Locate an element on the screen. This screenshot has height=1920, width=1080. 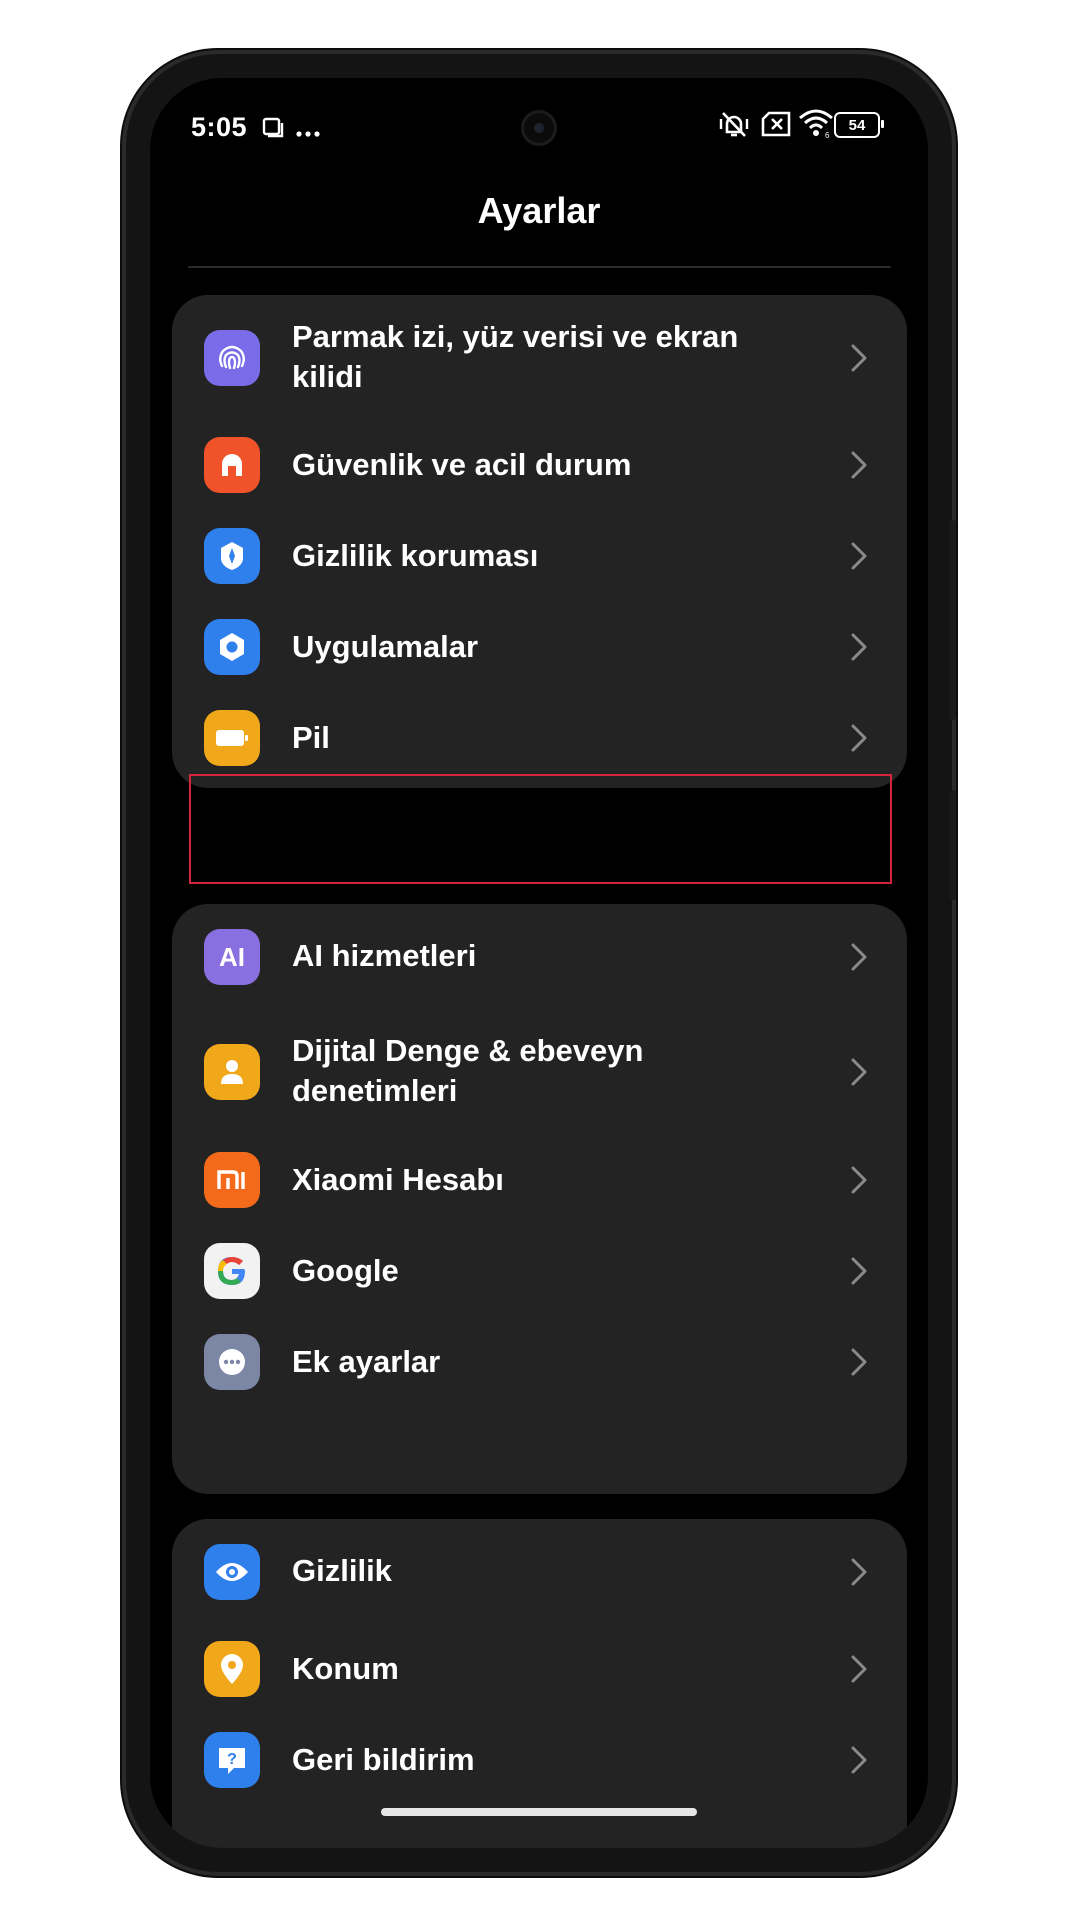
highlight-box-battery is located at coordinates (540, 829).